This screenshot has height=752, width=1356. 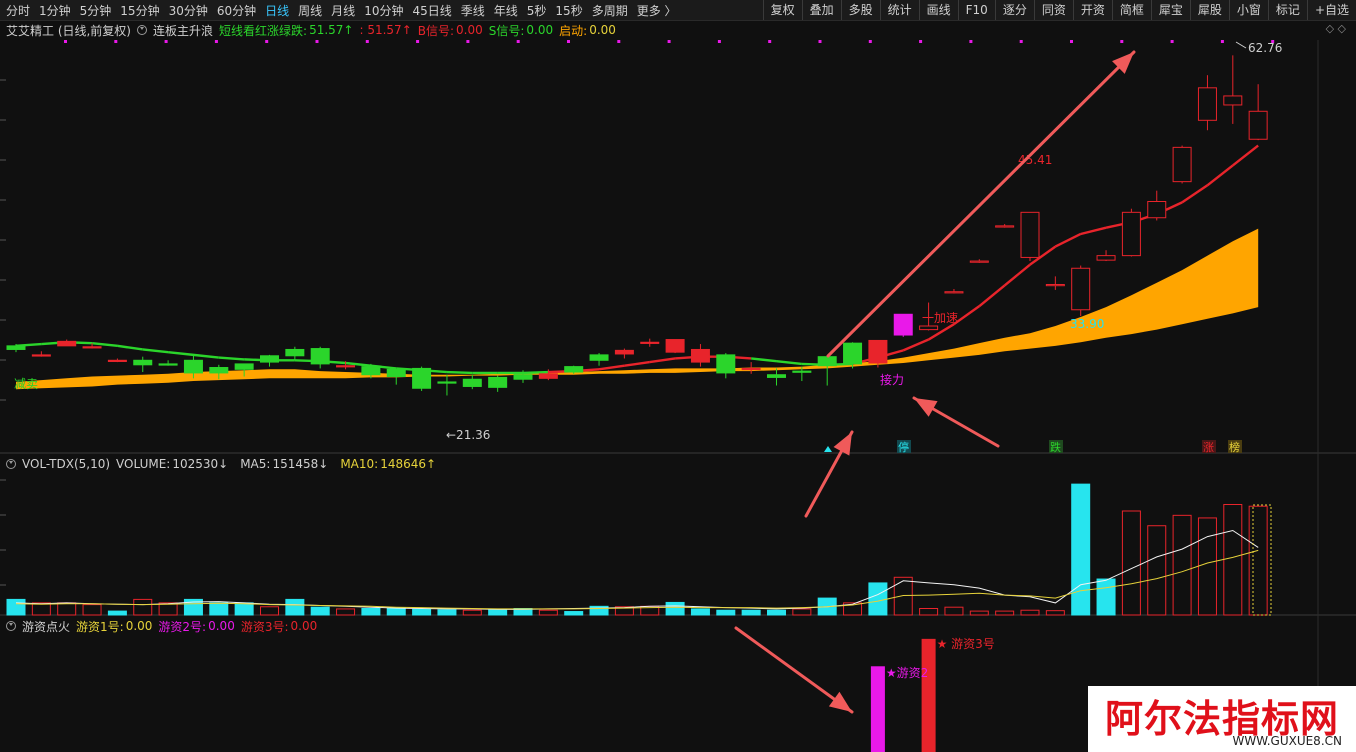 I want to click on tool-button: 多股, so click(x=860, y=10).